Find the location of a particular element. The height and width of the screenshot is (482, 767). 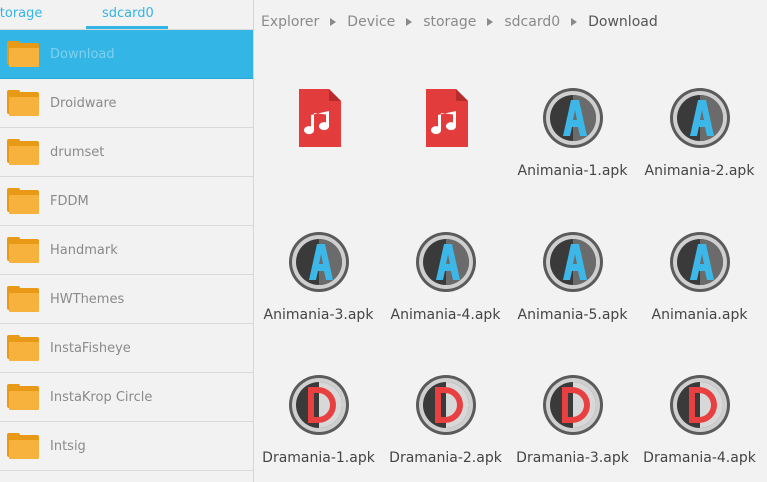

breadcrumb-explorer: Explorer is located at coordinates (290, 22).